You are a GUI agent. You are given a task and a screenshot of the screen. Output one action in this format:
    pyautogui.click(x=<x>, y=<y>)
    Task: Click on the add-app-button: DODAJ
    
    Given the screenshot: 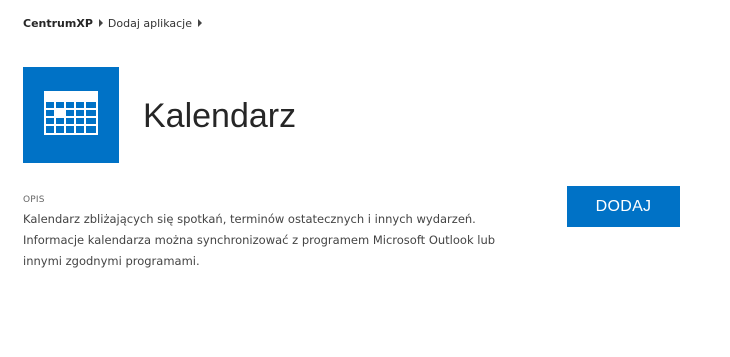 What is the action you would take?
    pyautogui.click(x=623, y=206)
    